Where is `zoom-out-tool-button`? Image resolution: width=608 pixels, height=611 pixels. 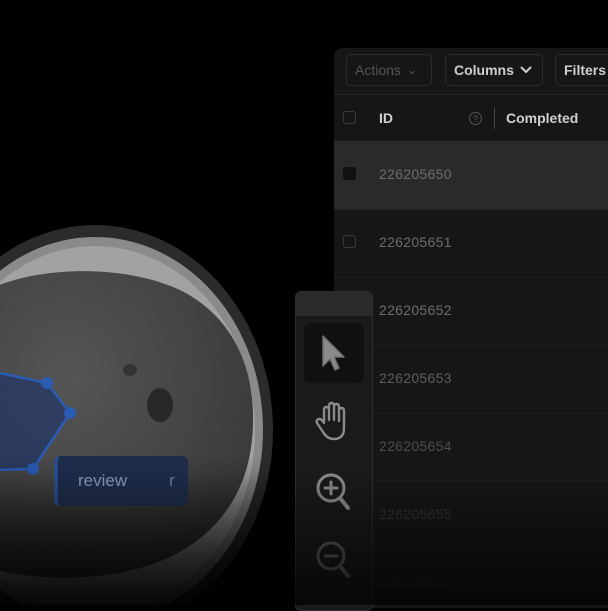
zoom-out-tool-button is located at coordinates (334, 560).